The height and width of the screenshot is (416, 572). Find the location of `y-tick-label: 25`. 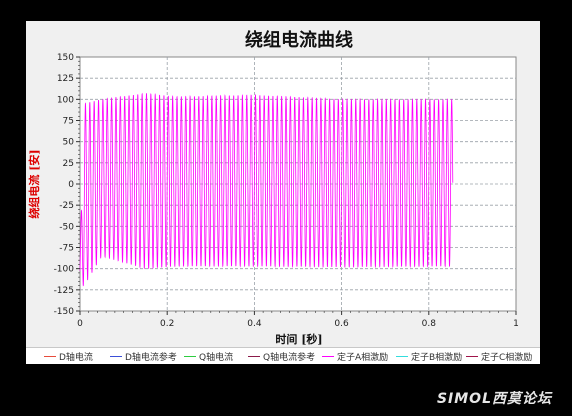

y-tick-label: 25 is located at coordinates (68, 164).